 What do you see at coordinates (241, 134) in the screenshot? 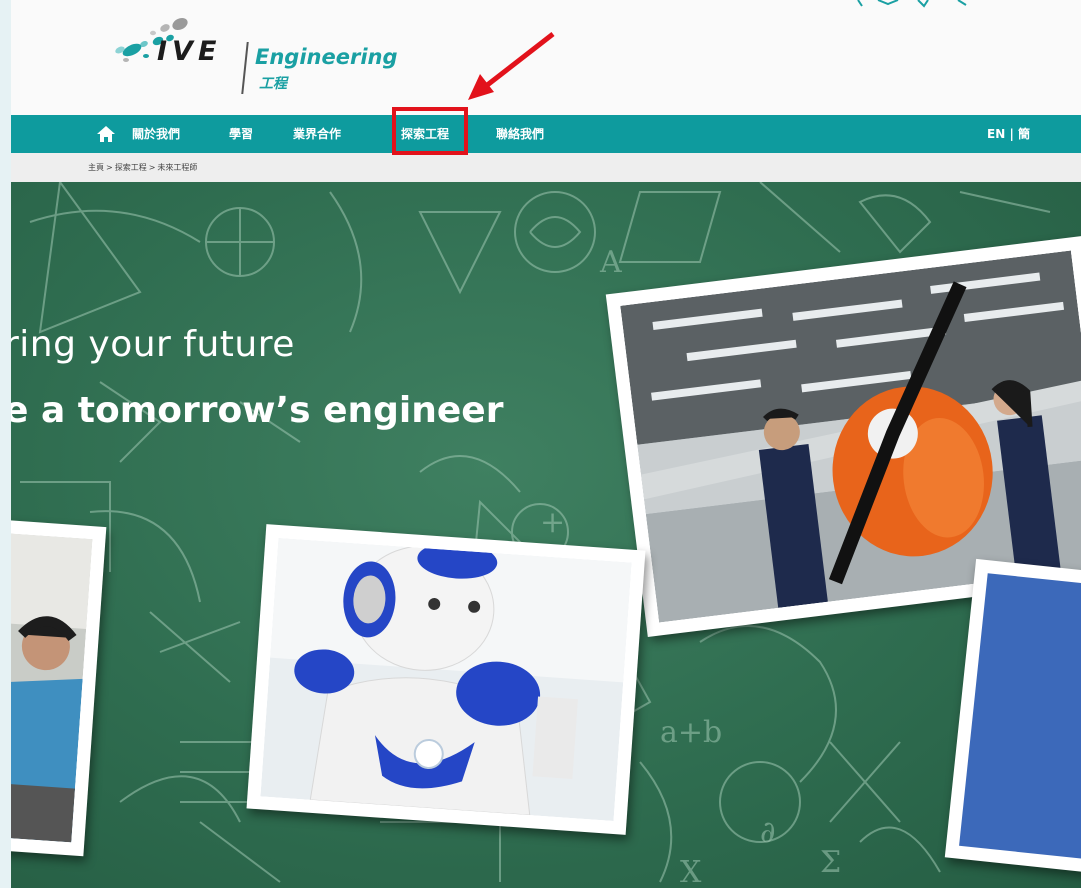
I see `nav-item-study: 學習` at bounding box center [241, 134].